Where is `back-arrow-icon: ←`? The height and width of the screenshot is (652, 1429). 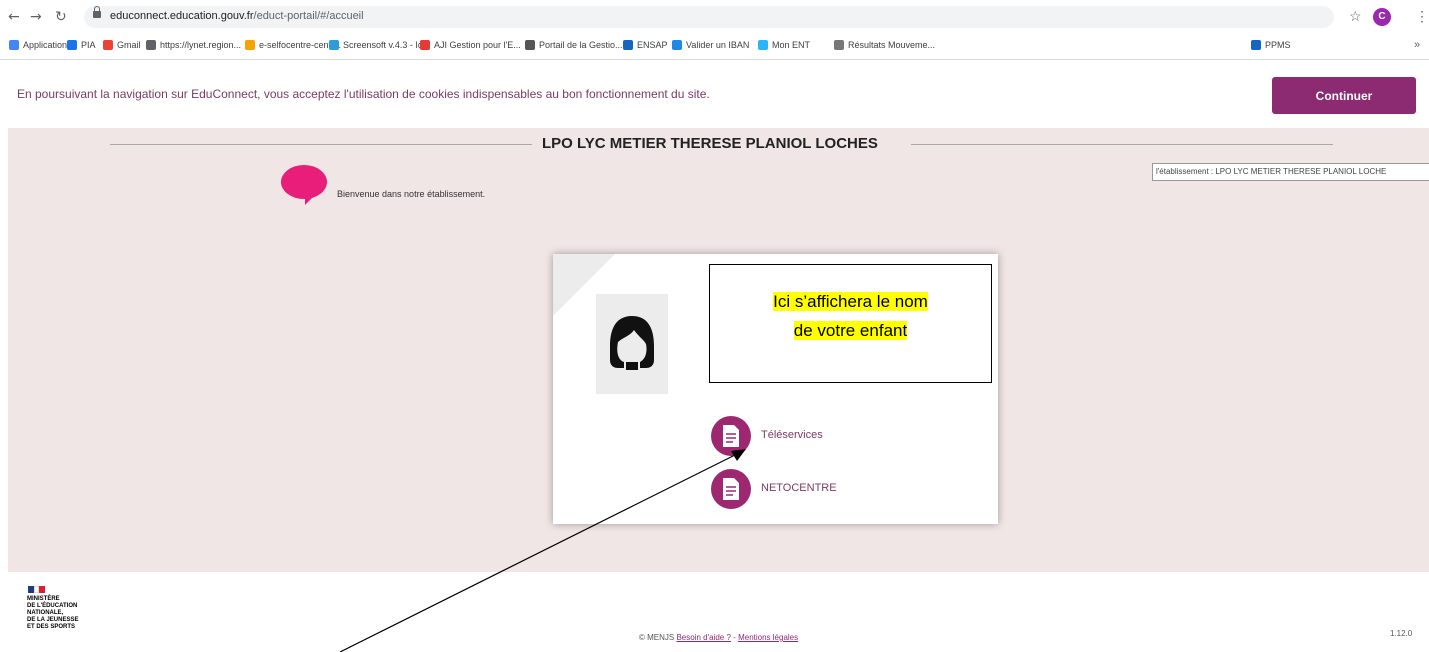
back-arrow-icon: ← is located at coordinates (14, 17).